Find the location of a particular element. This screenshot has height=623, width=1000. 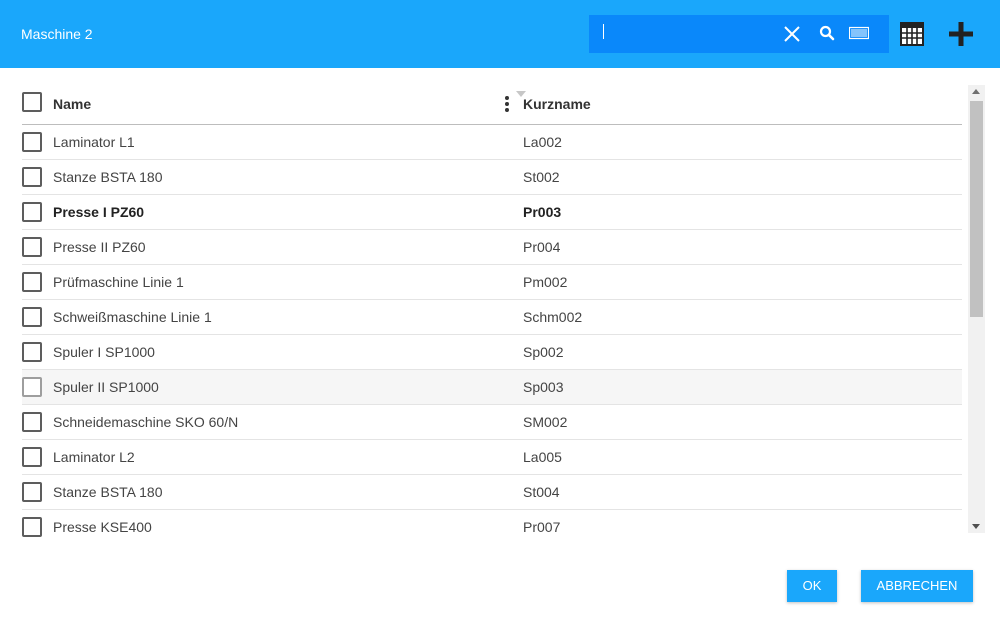

cell-name: Laminator L2 is located at coordinates (94, 457).